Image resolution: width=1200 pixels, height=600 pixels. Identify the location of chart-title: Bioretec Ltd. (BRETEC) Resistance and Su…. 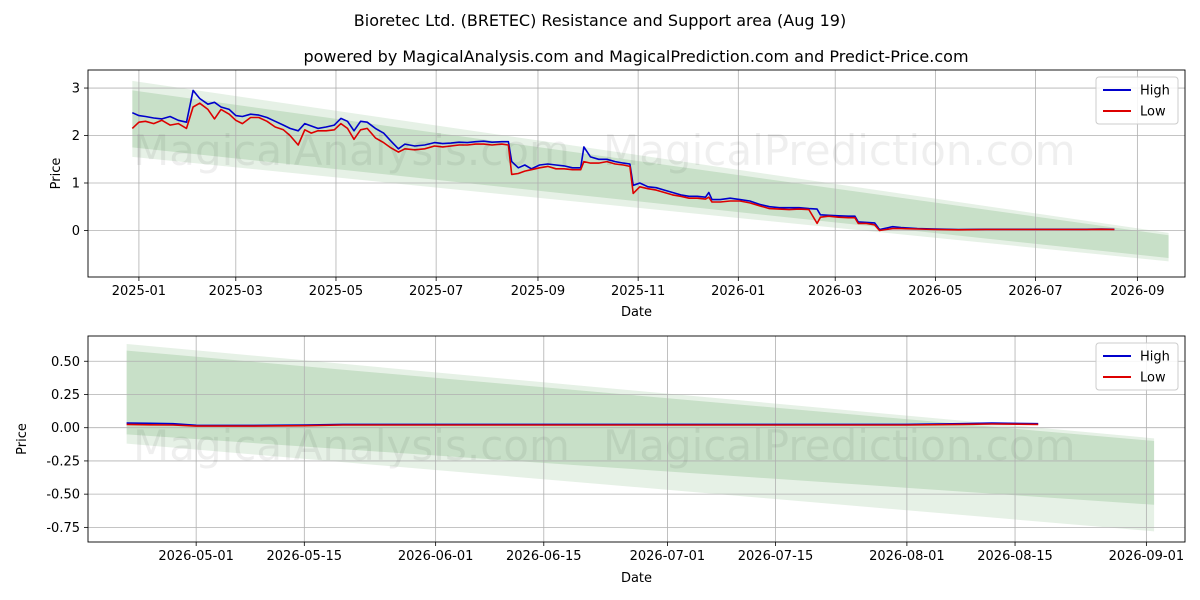
(600, 20).